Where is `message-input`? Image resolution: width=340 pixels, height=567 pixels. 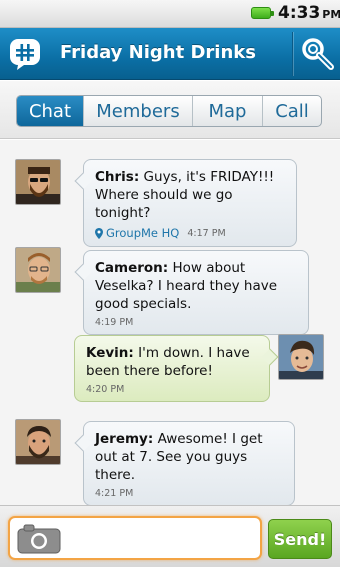 message-input is located at coordinates (135, 538).